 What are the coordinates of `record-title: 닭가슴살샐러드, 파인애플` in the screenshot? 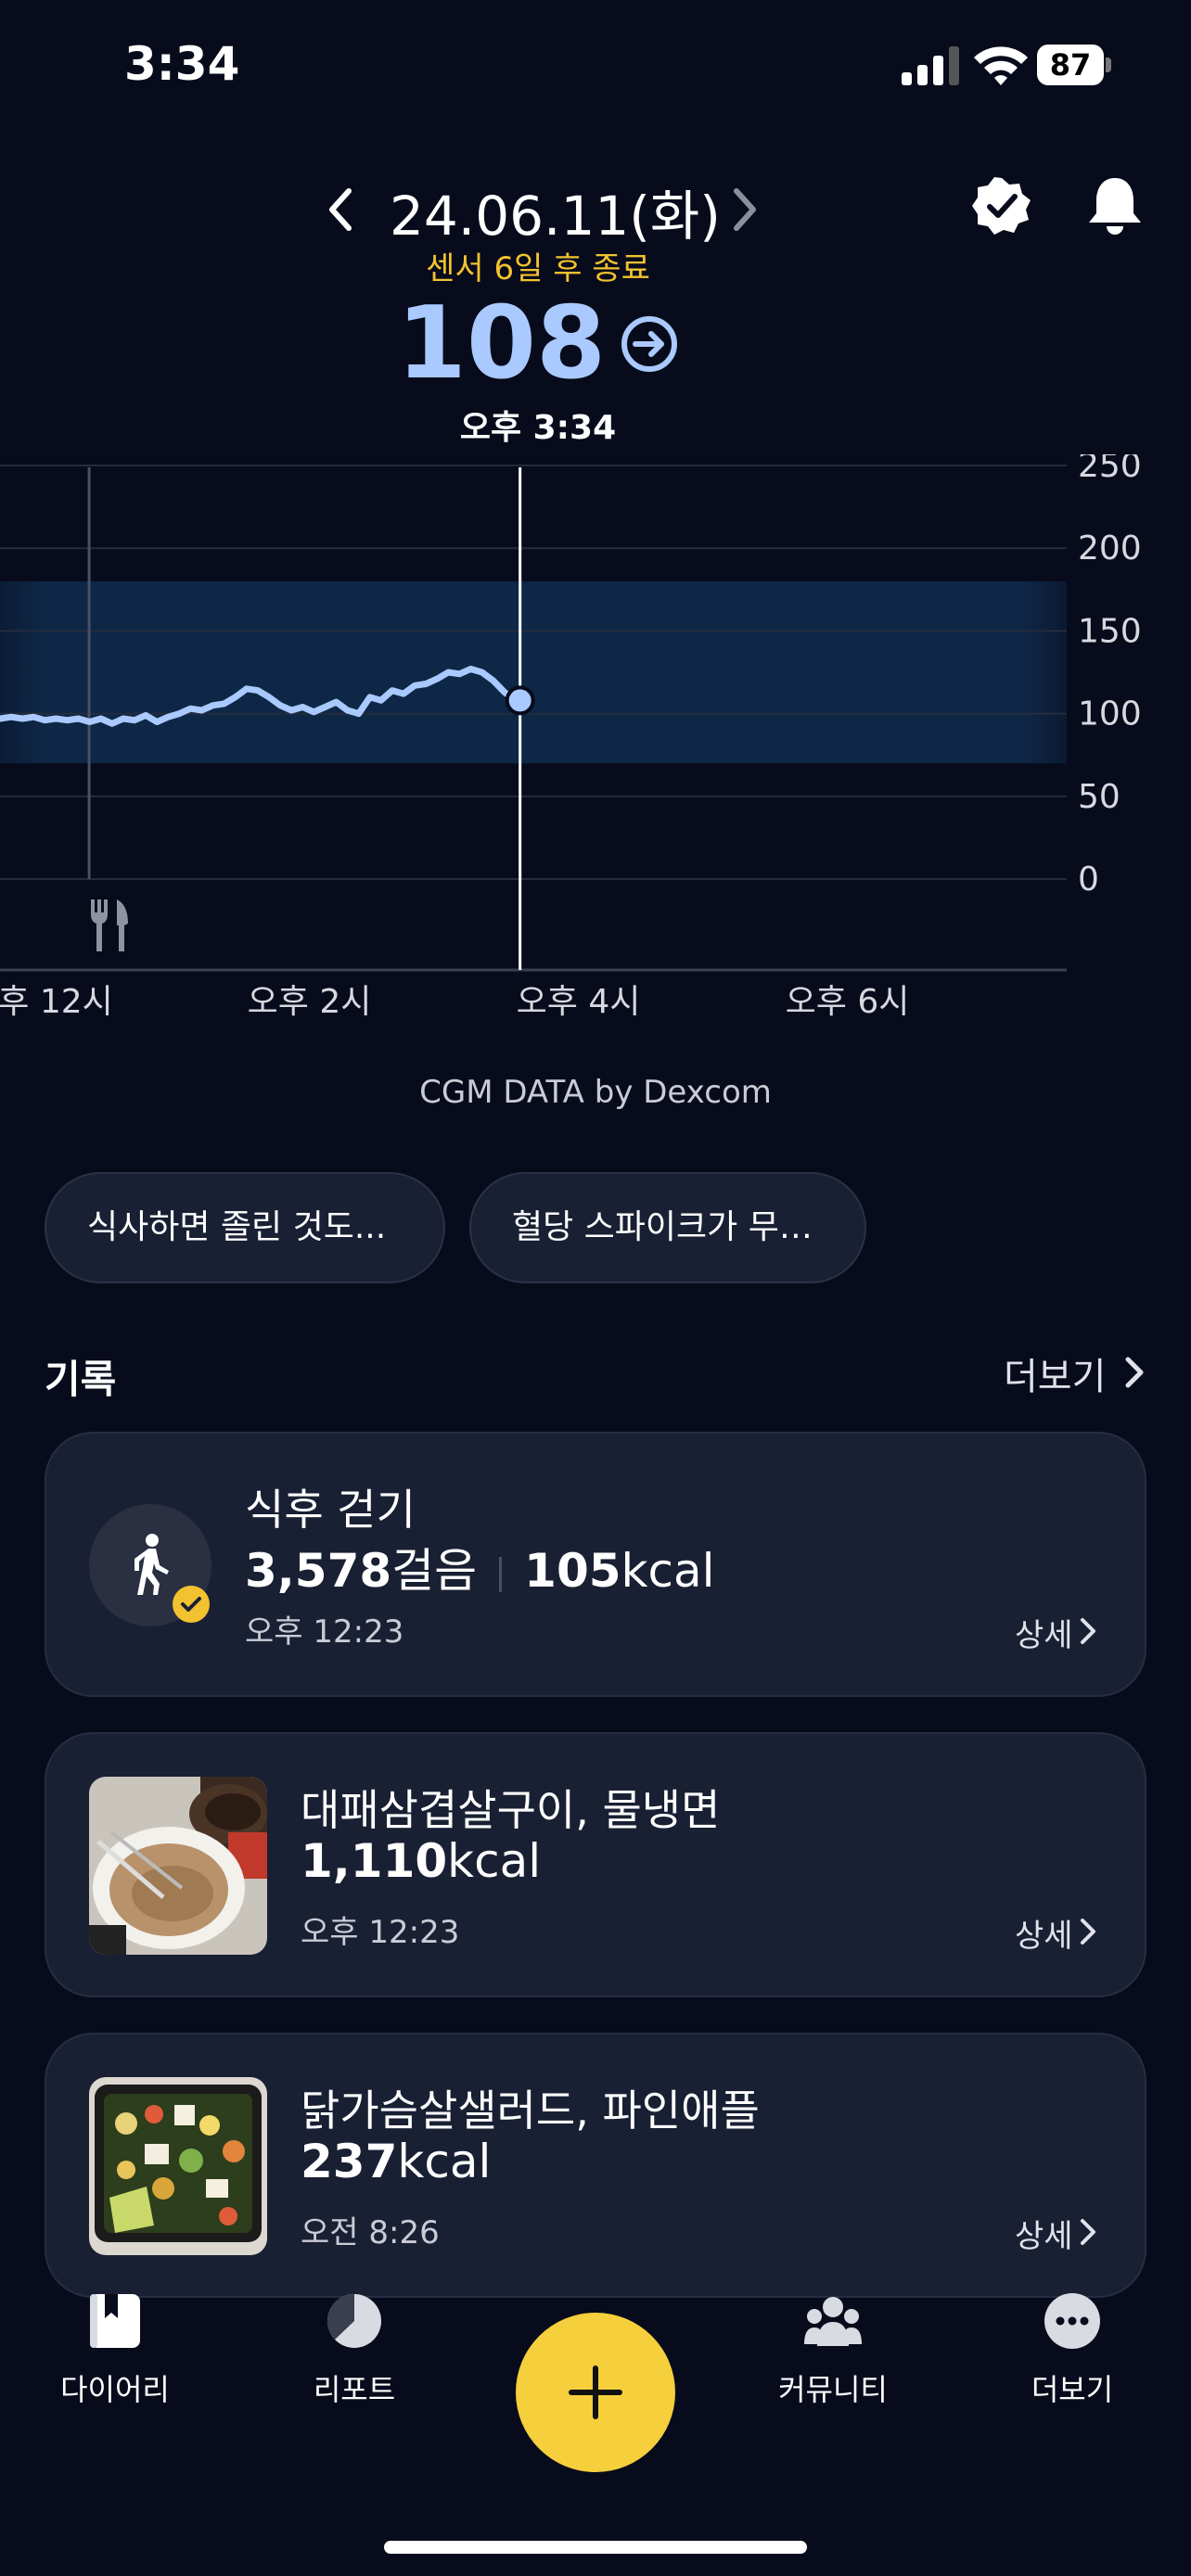 It's located at (530, 2111).